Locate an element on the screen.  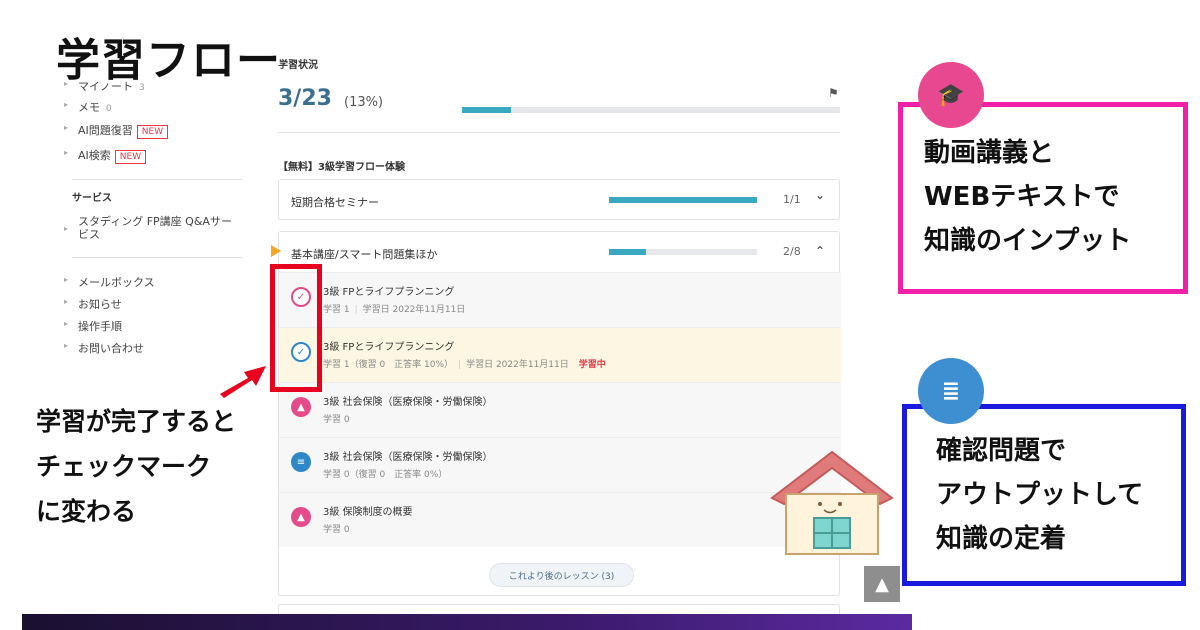
progress-percent: (13%) is located at coordinates (364, 102).